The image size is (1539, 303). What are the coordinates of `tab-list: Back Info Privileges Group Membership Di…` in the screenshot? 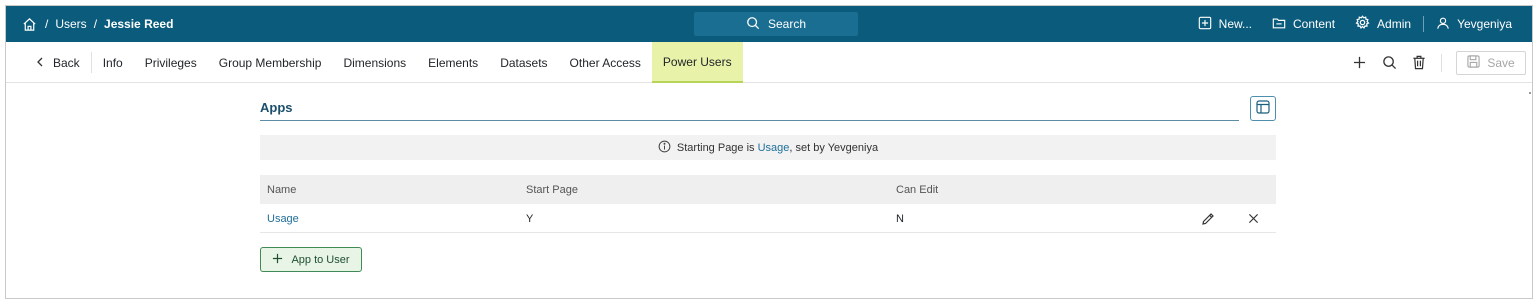 It's located at (384, 62).